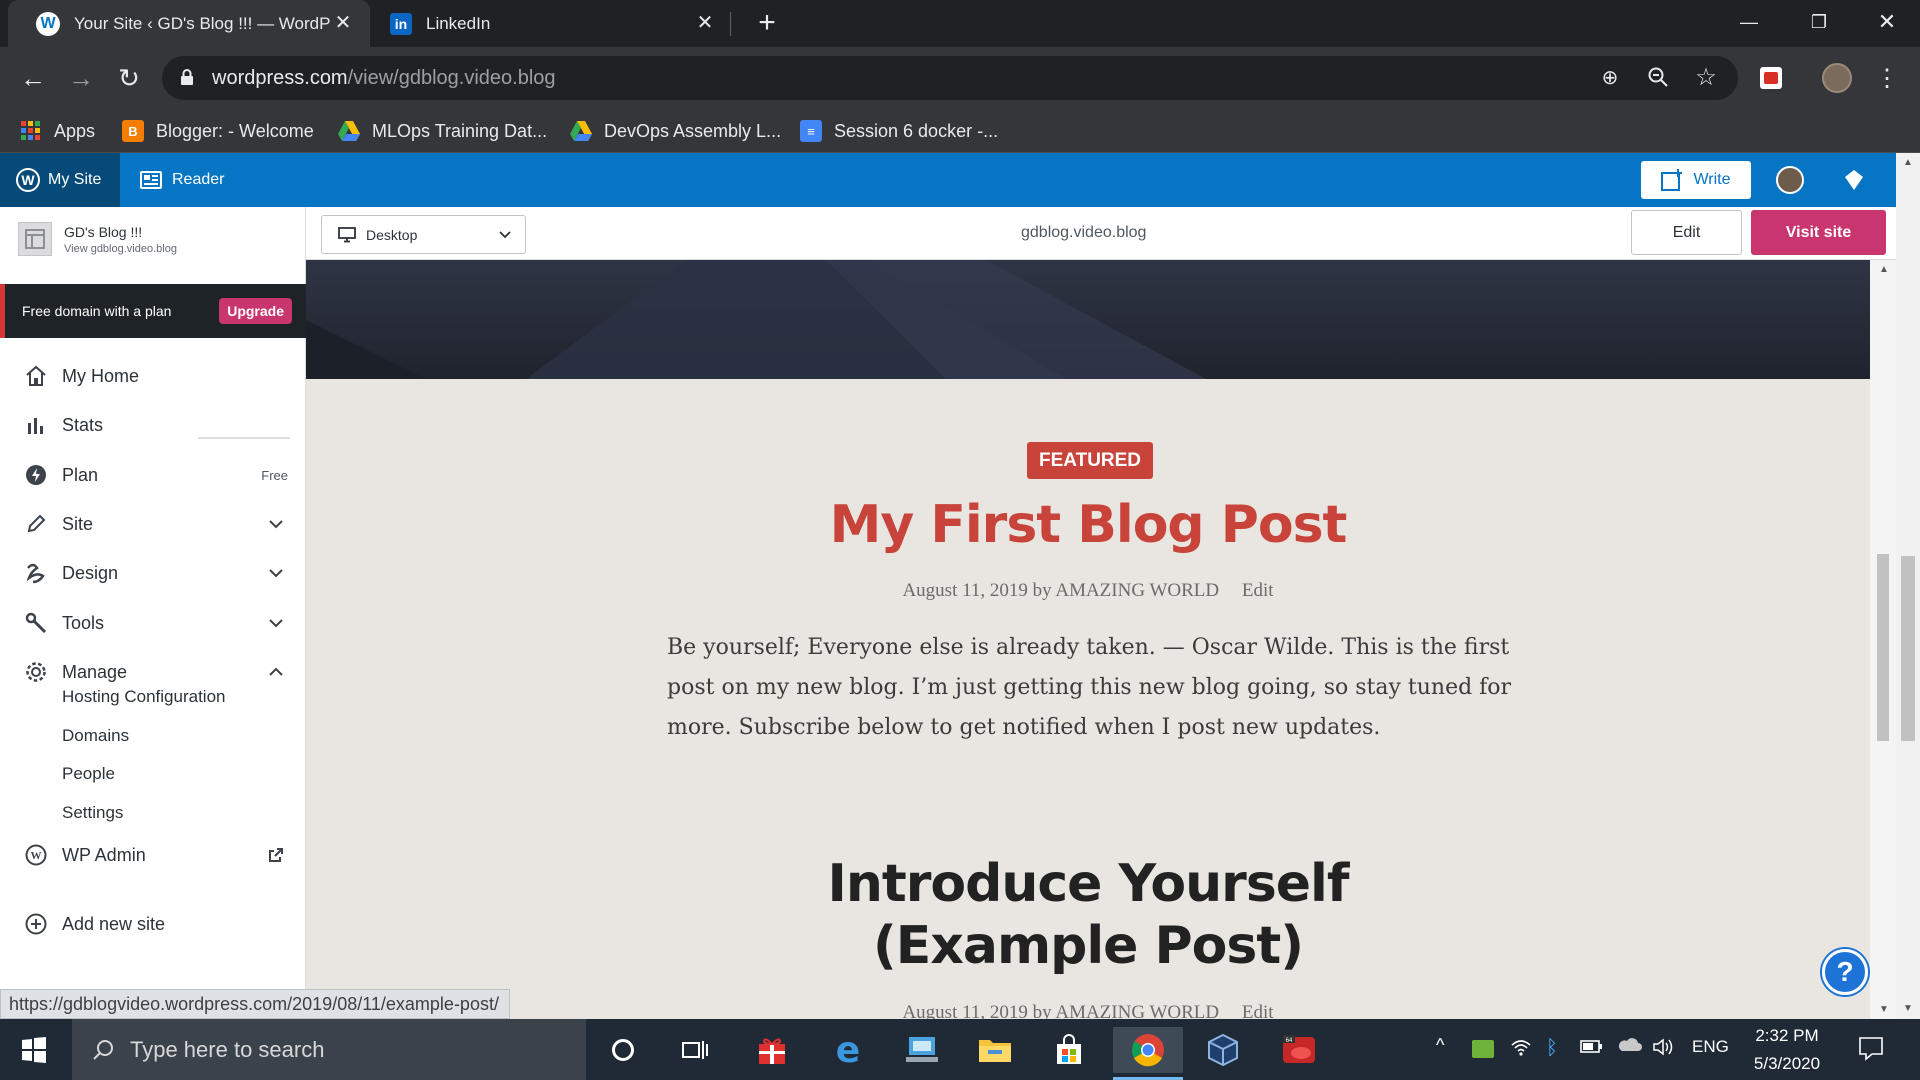 The image size is (1920, 1080). Describe the element at coordinates (767, 23) in the screenshot. I see `new-tab-button: +` at that location.